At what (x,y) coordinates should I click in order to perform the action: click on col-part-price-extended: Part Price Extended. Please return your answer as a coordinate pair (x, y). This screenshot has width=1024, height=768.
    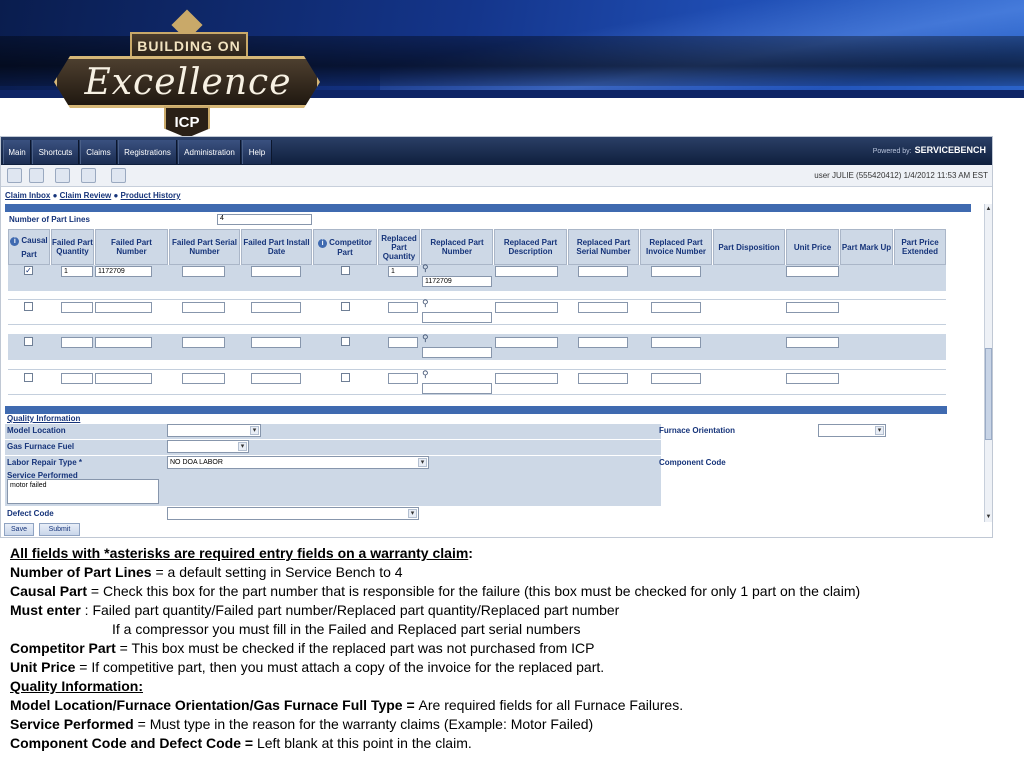
    Looking at the image, I should click on (920, 247).